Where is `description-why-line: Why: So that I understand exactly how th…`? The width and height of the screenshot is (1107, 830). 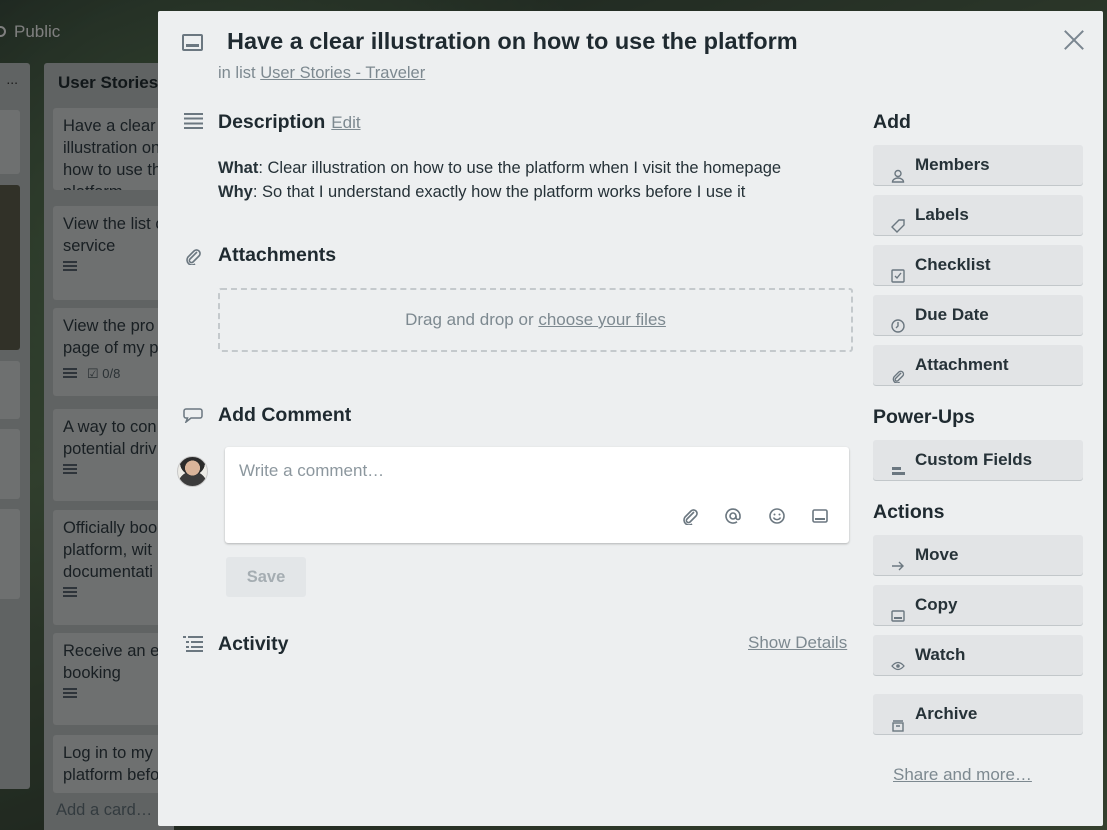 description-why-line: Why: So that I understand exactly how th… is located at coordinates (499, 192).